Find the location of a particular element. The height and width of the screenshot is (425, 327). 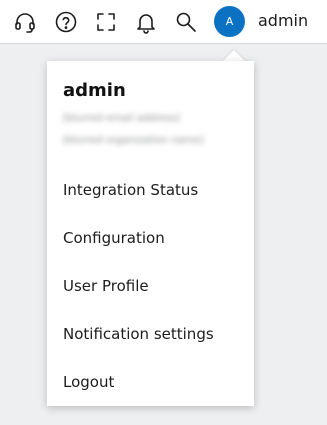

user-menu-name: admin is located at coordinates (94, 90).